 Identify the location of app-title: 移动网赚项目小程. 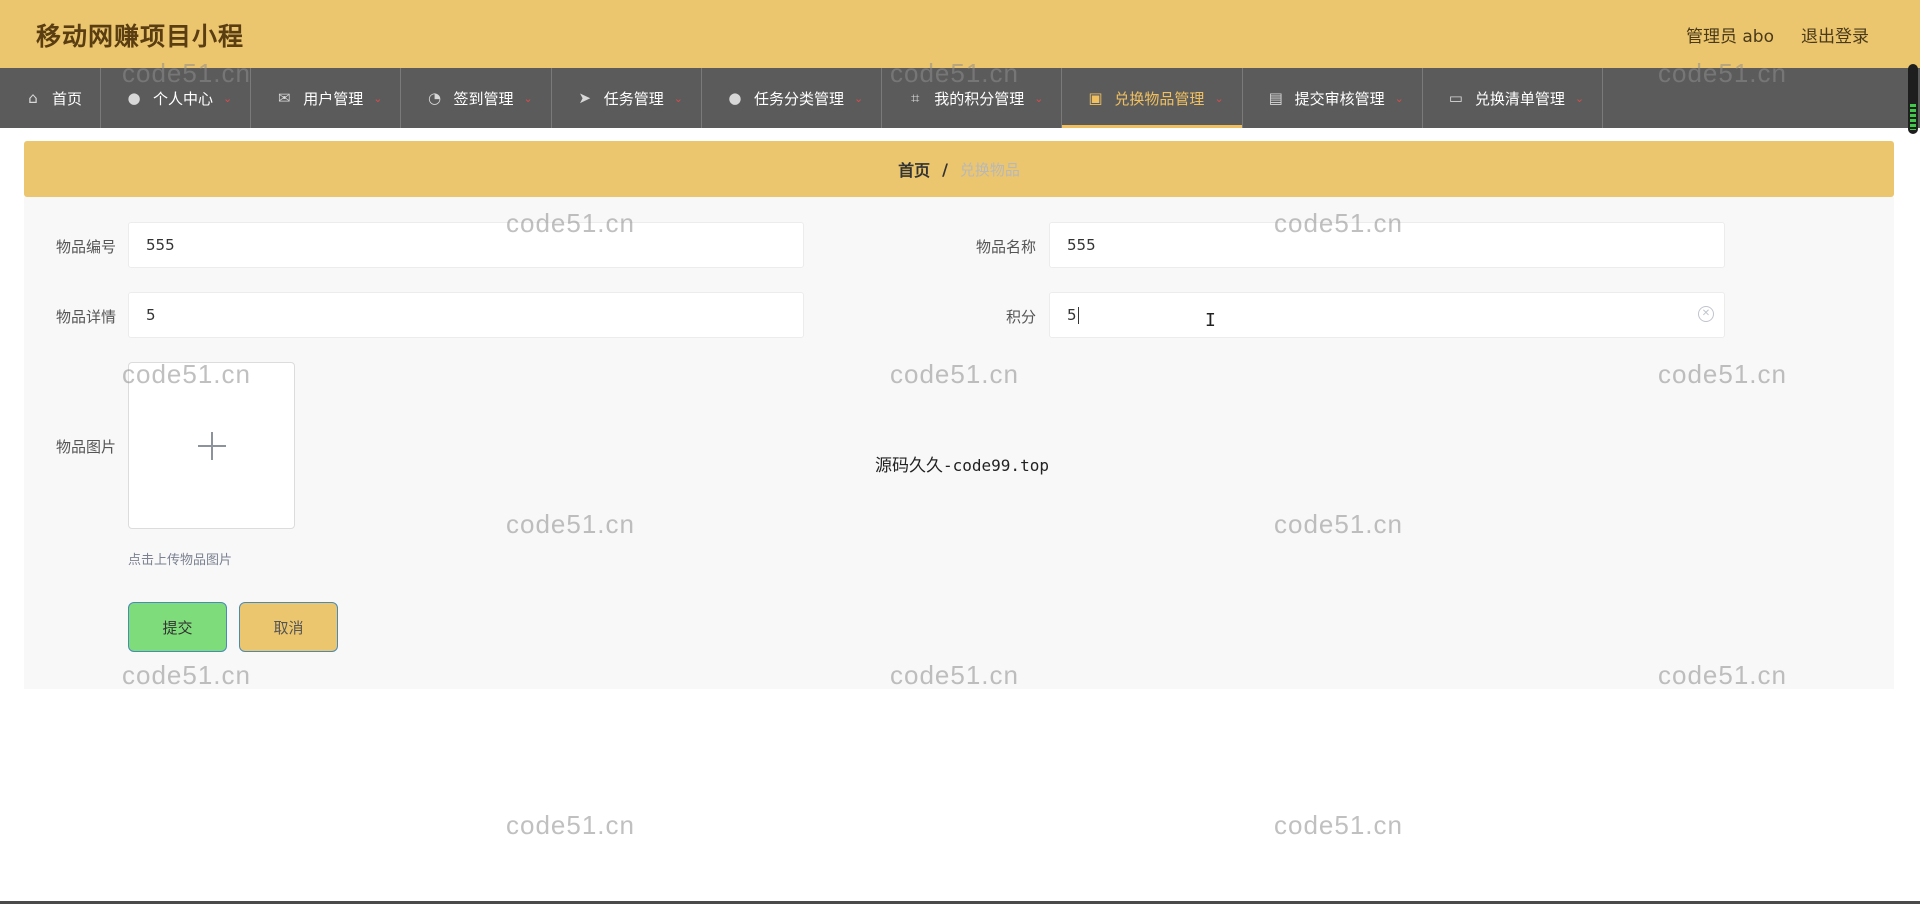
(140, 36).